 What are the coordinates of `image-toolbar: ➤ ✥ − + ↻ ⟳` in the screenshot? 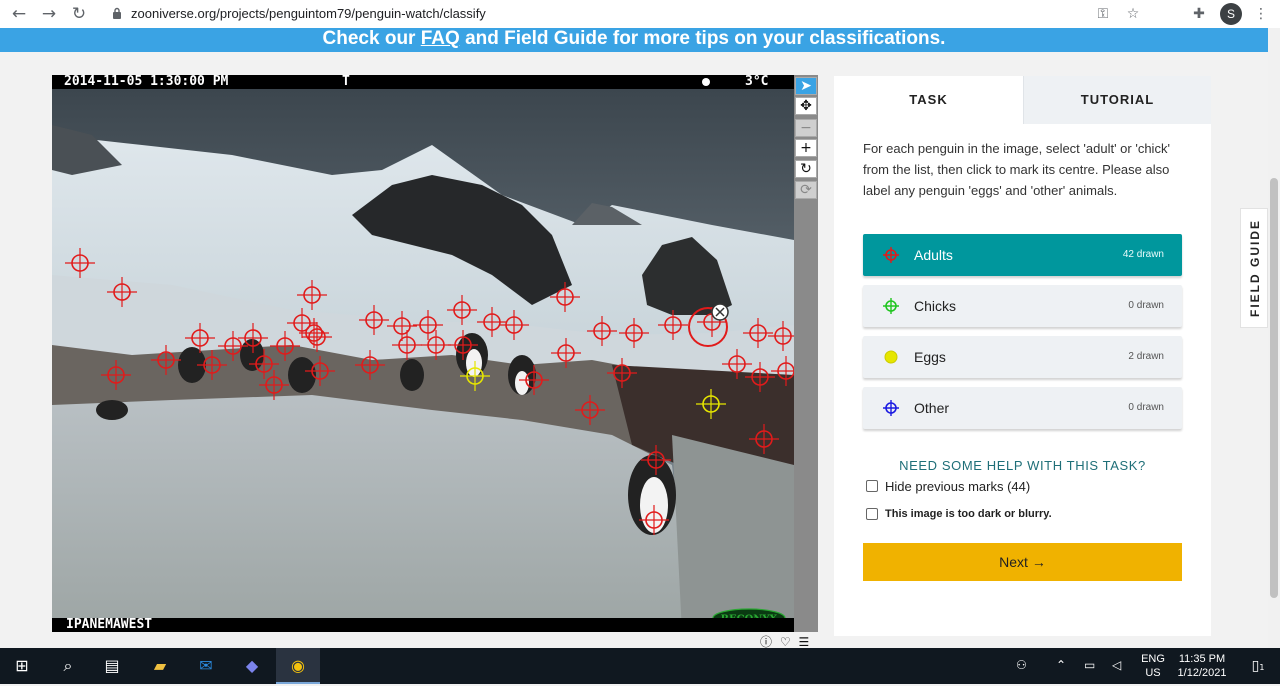 It's located at (806, 353).